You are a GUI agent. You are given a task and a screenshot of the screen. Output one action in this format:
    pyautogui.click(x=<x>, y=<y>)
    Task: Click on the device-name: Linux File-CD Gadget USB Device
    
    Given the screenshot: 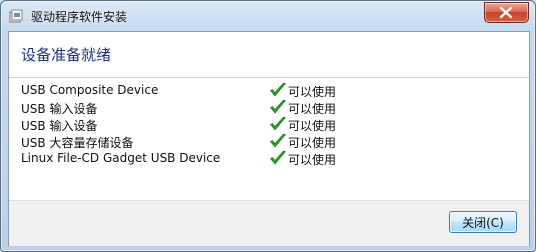 What is the action you would take?
    pyautogui.click(x=121, y=158)
    